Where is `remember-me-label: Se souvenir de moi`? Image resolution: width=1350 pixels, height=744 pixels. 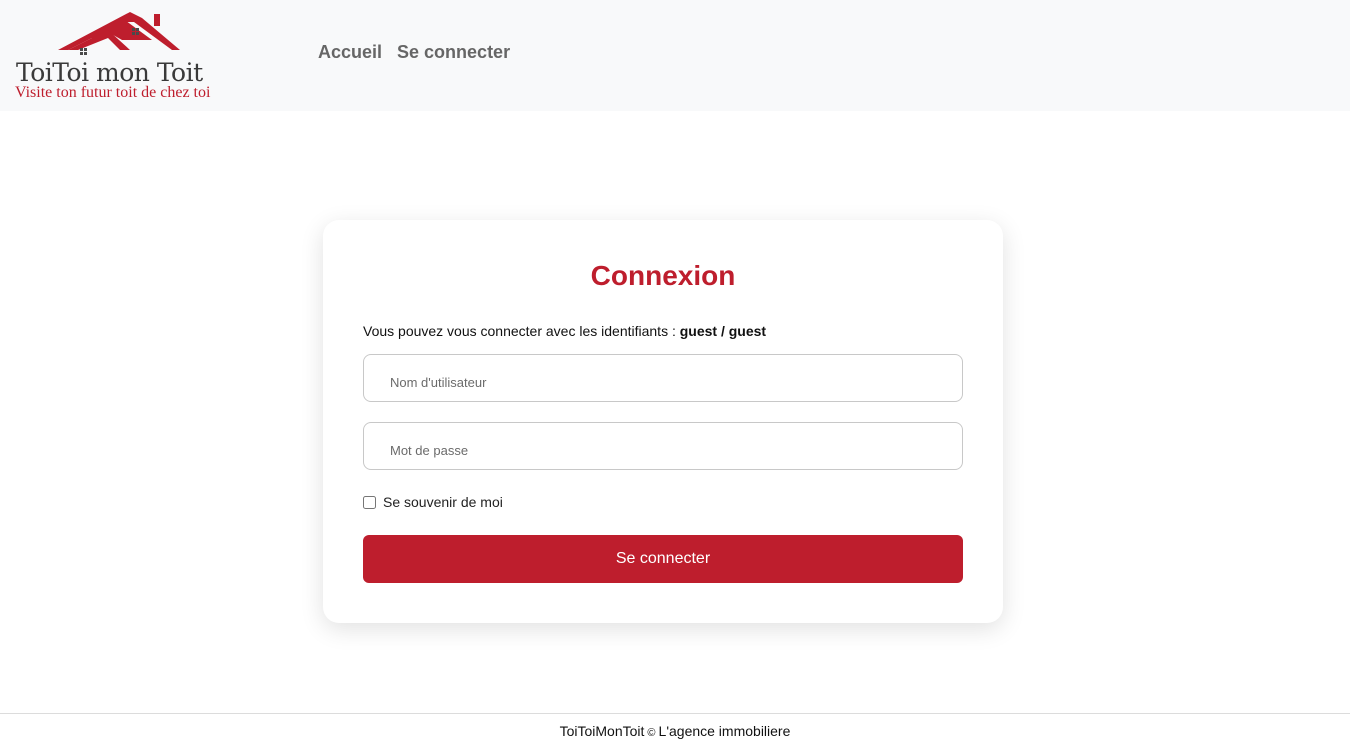
remember-me-label: Se souvenir de moi is located at coordinates (443, 502).